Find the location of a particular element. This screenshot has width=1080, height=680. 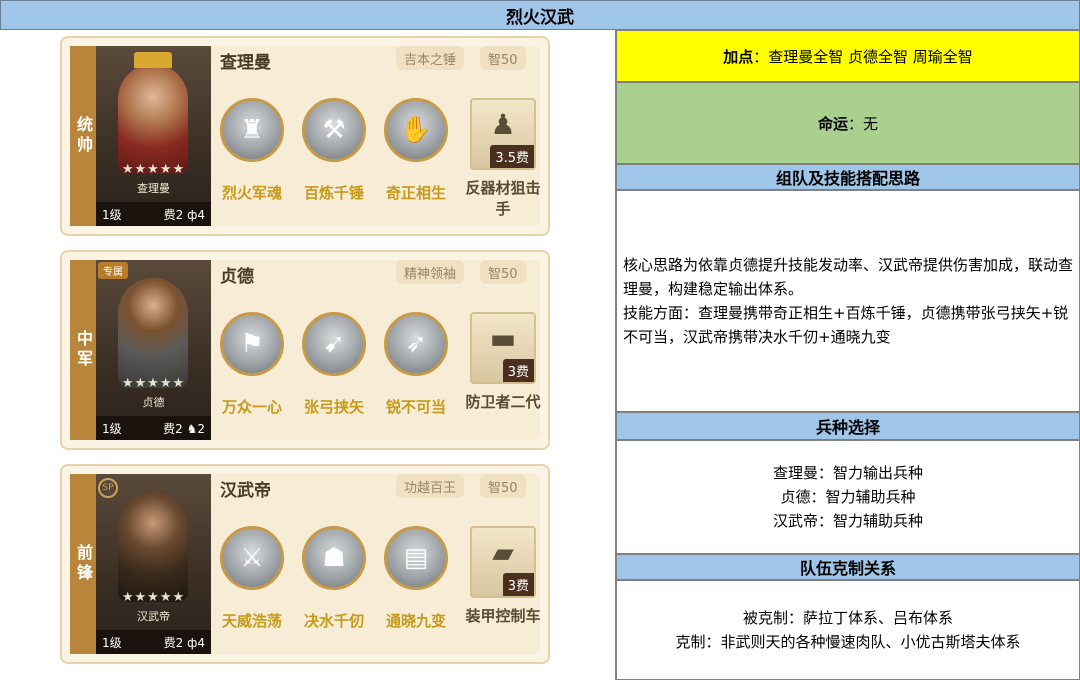

troop-header: 兵种选择 is located at coordinates (848, 426).